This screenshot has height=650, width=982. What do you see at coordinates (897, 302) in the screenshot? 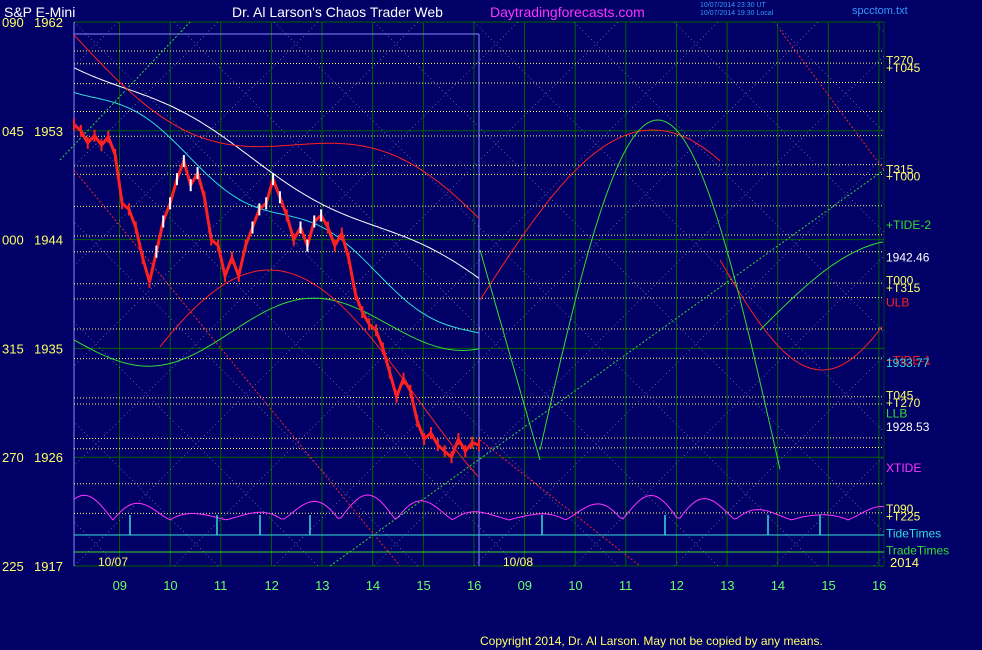
I see `right-label: ULB` at bounding box center [897, 302].